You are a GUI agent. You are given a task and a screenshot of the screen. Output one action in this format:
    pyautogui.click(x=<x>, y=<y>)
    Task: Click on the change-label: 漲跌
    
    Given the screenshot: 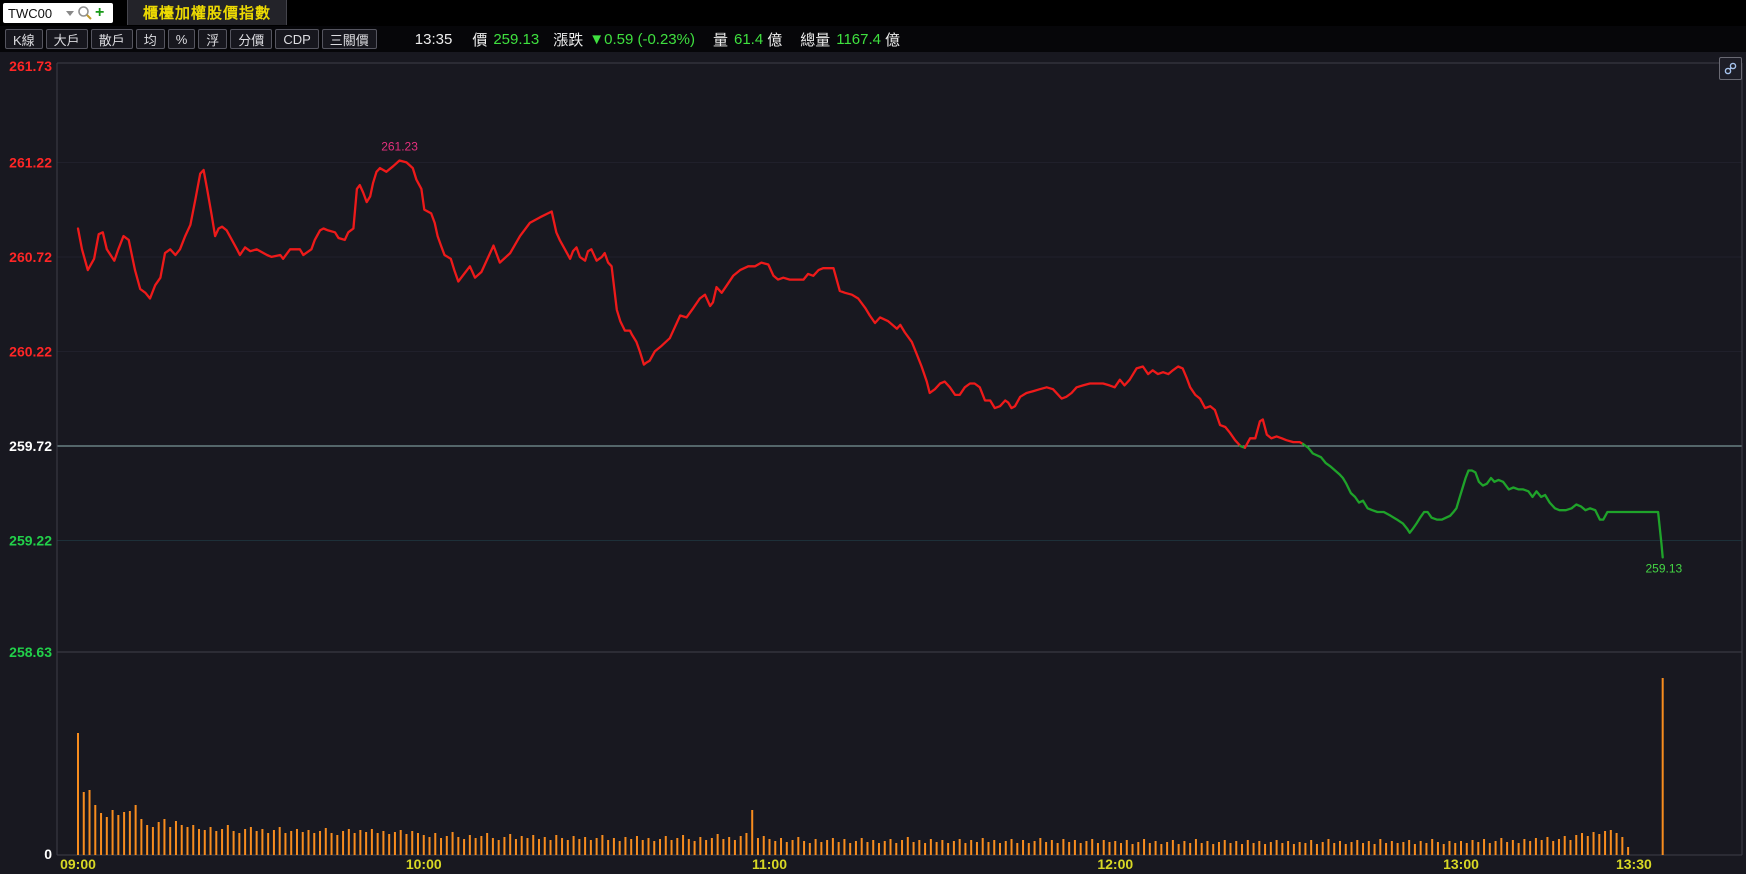 What is the action you would take?
    pyautogui.click(x=568, y=40)
    